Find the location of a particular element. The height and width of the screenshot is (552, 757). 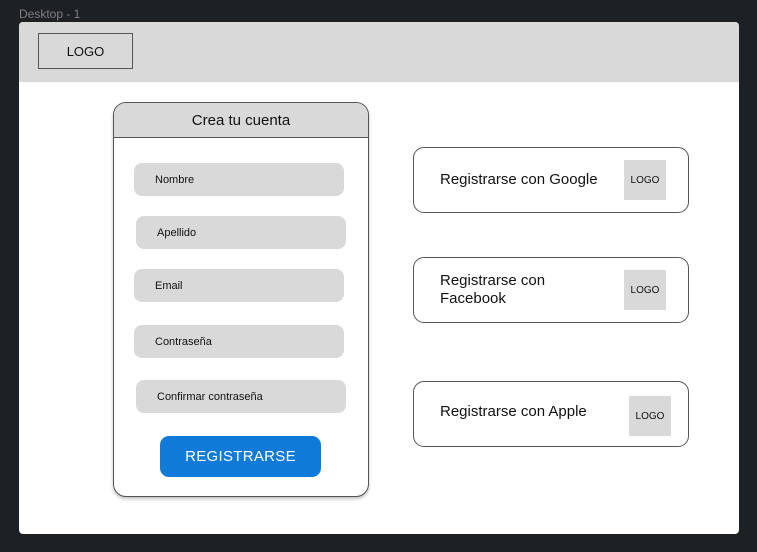

header-logo: LOGO is located at coordinates (85, 51).